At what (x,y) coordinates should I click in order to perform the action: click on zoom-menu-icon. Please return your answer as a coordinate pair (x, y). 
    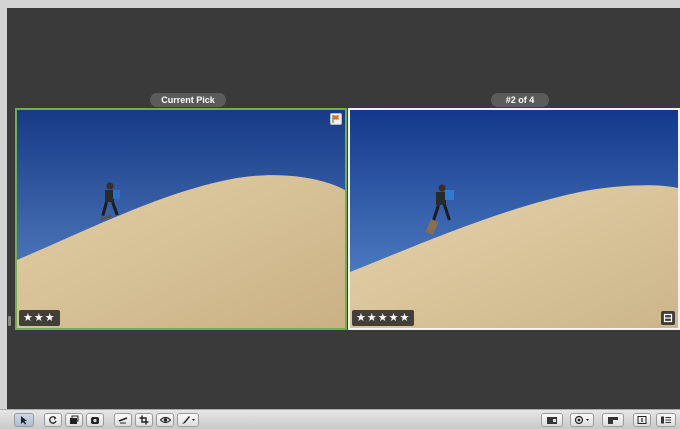
    Looking at the image, I should click on (581, 420).